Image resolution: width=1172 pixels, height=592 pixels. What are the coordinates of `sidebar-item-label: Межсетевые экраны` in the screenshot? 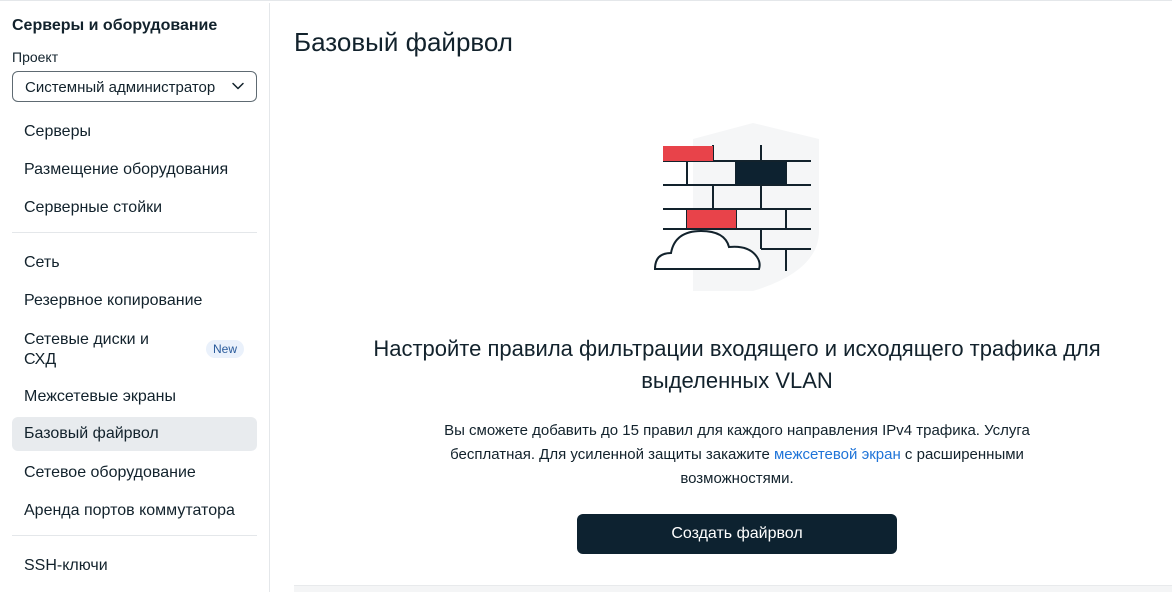 It's located at (100, 396).